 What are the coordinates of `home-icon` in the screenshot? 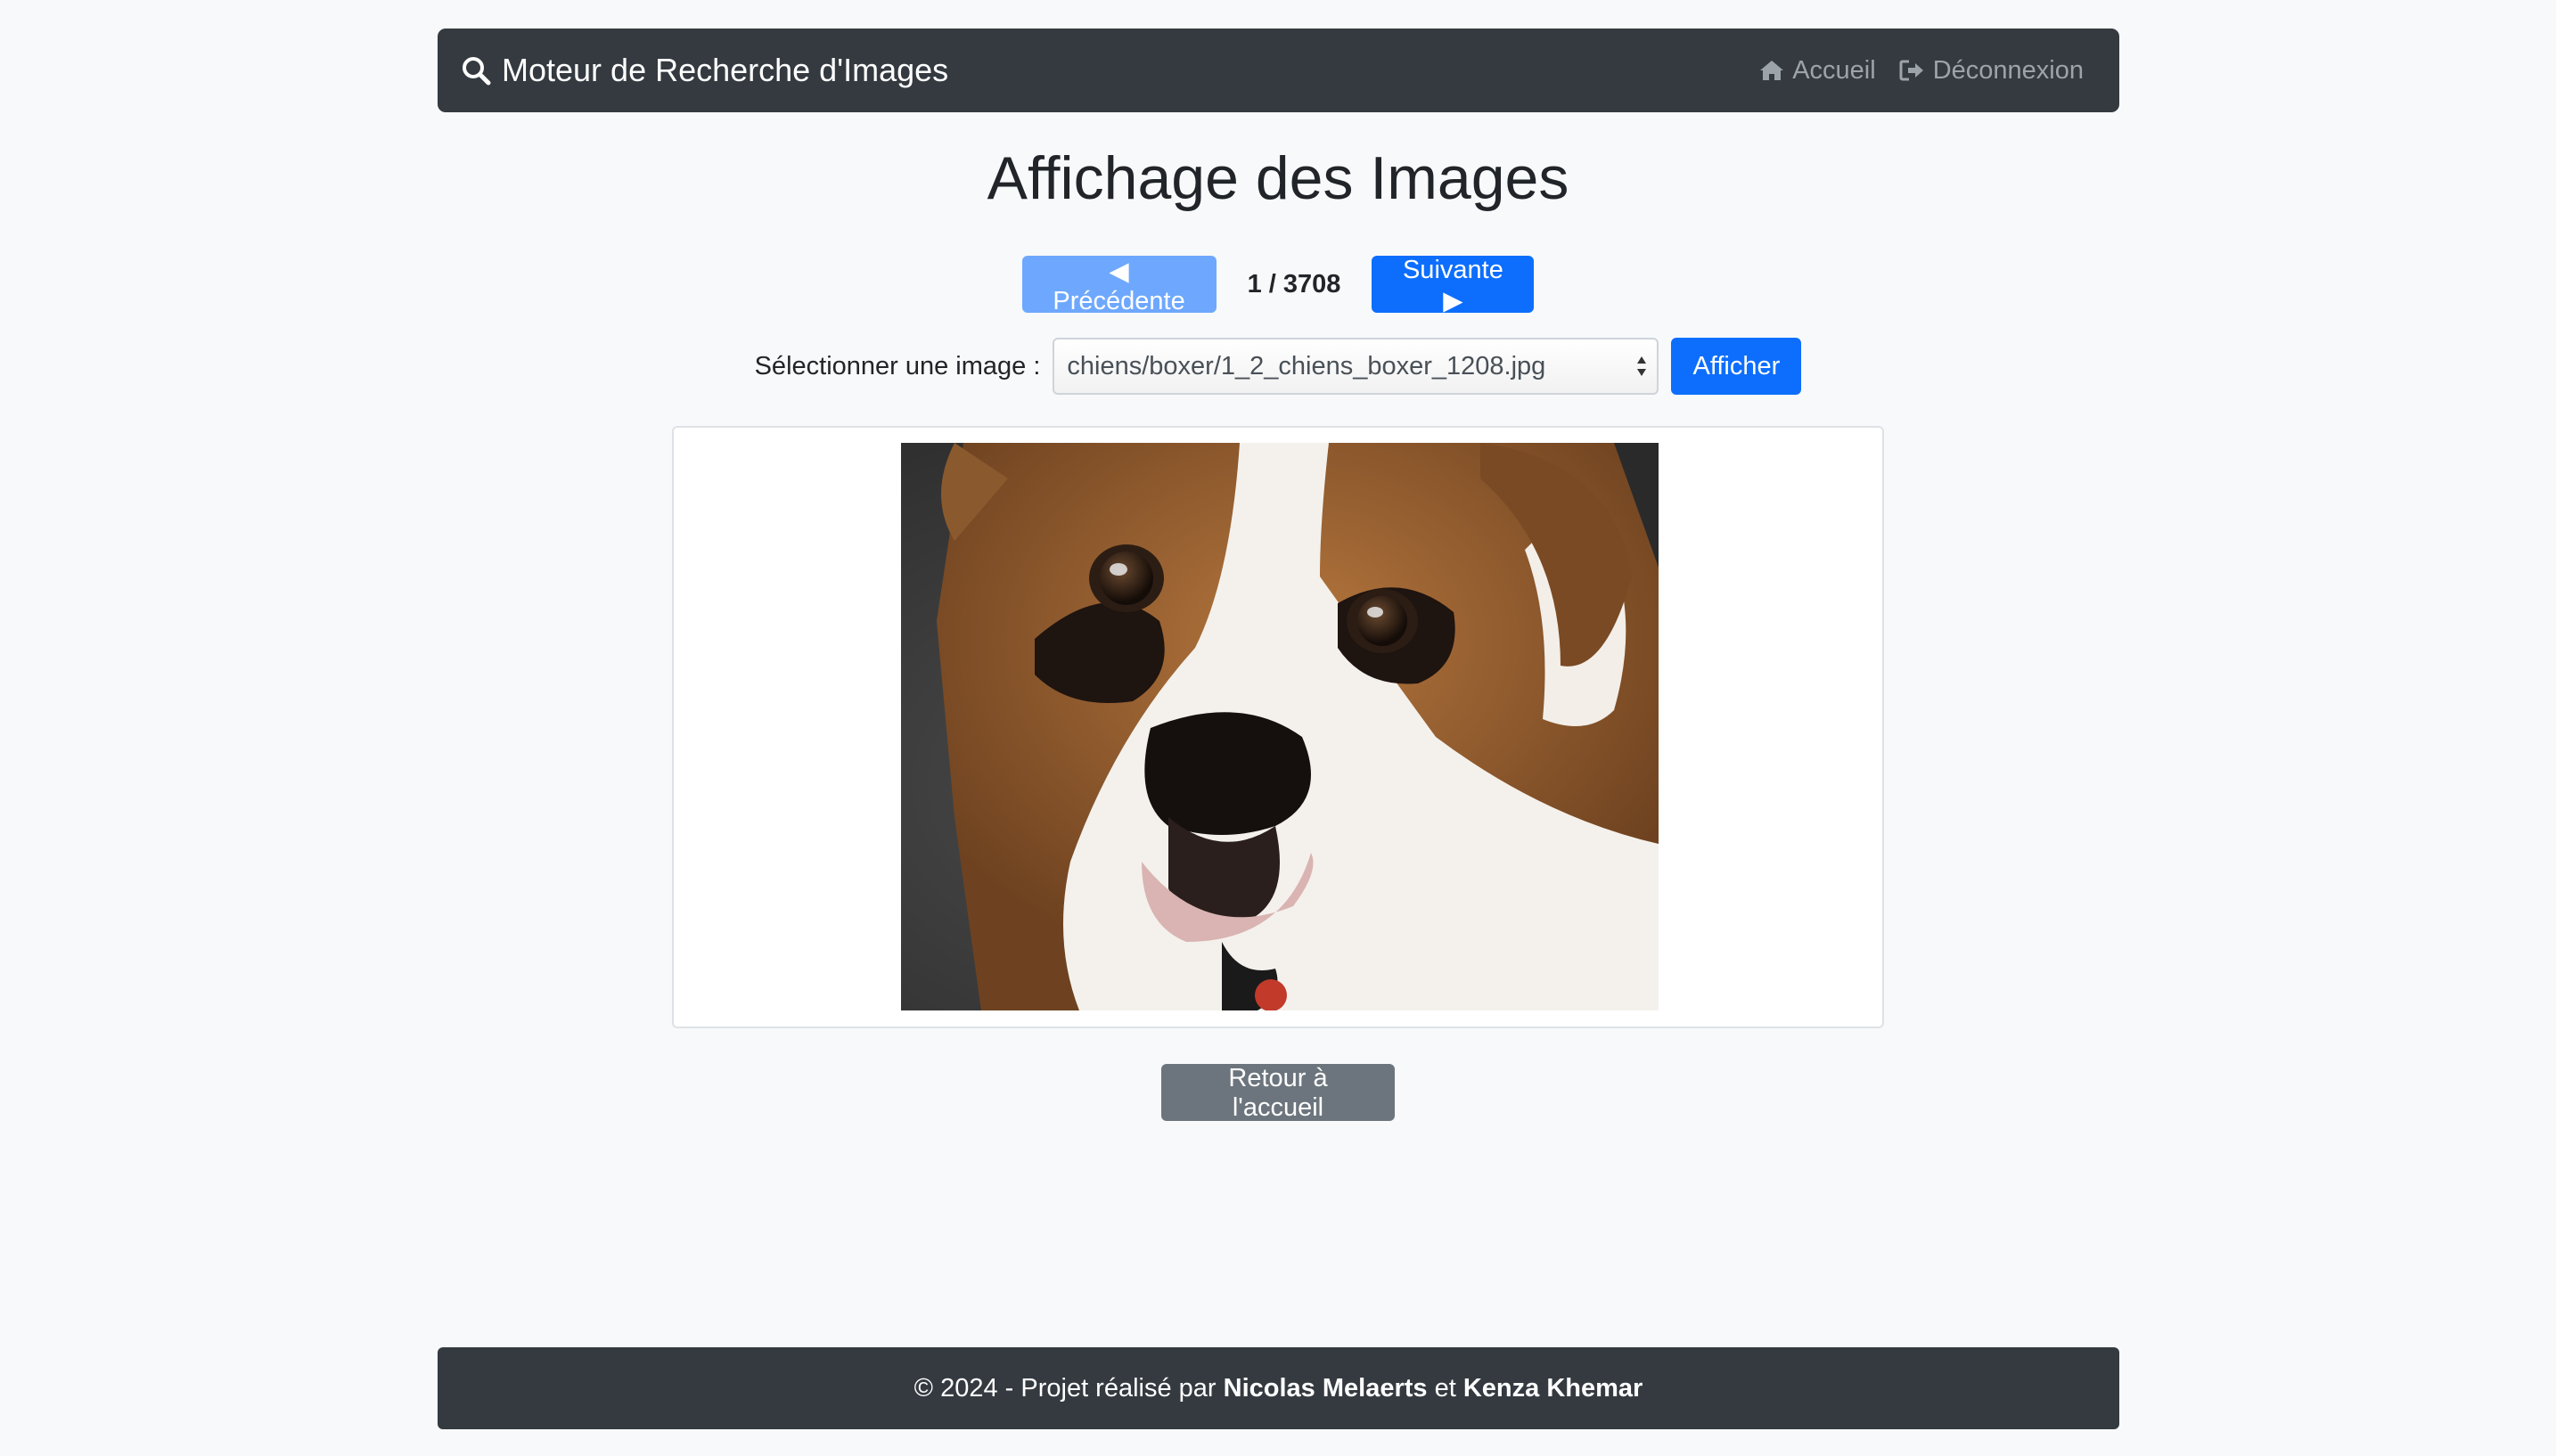 It's located at (1772, 71).